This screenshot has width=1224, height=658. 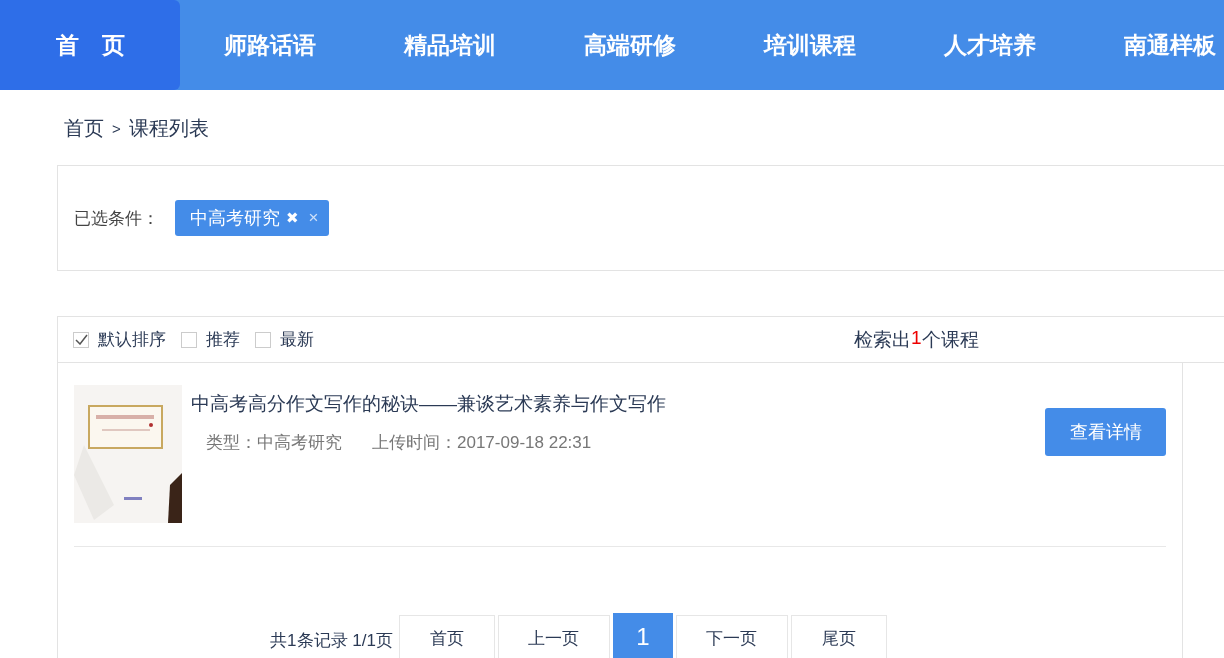 What do you see at coordinates (838, 636) in the screenshot?
I see `page-button: 尾页` at bounding box center [838, 636].